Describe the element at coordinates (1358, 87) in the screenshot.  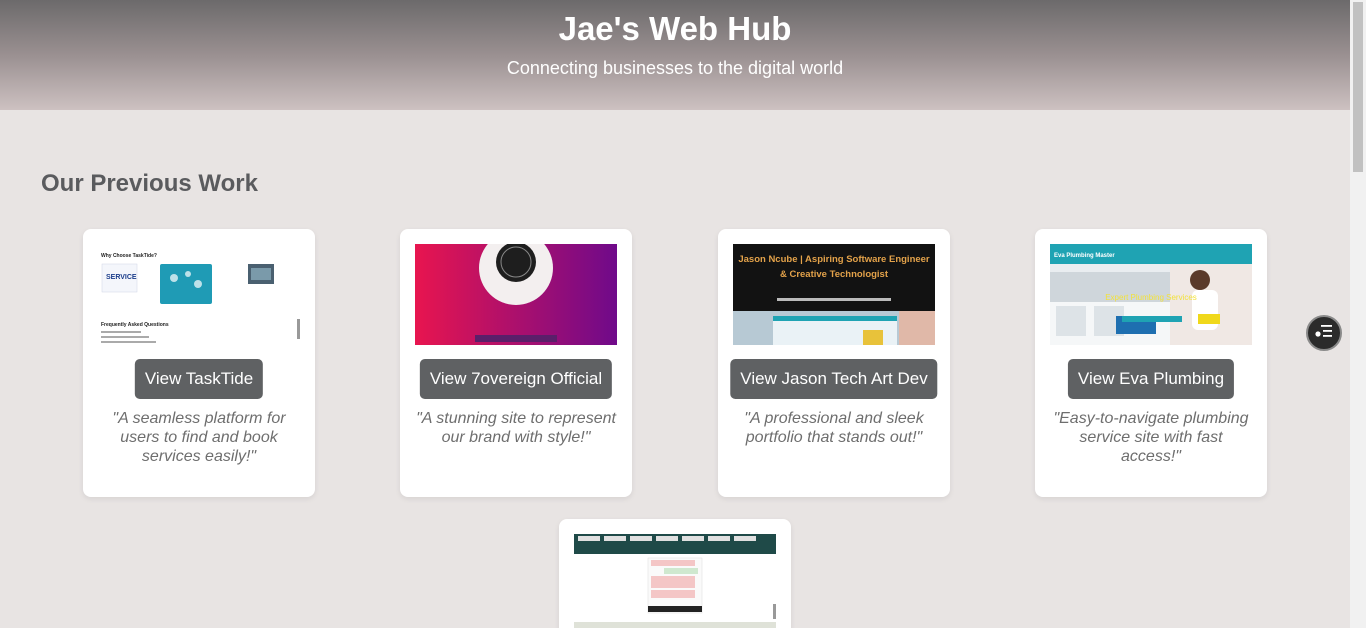
I see `scrollbar-thumb` at that location.